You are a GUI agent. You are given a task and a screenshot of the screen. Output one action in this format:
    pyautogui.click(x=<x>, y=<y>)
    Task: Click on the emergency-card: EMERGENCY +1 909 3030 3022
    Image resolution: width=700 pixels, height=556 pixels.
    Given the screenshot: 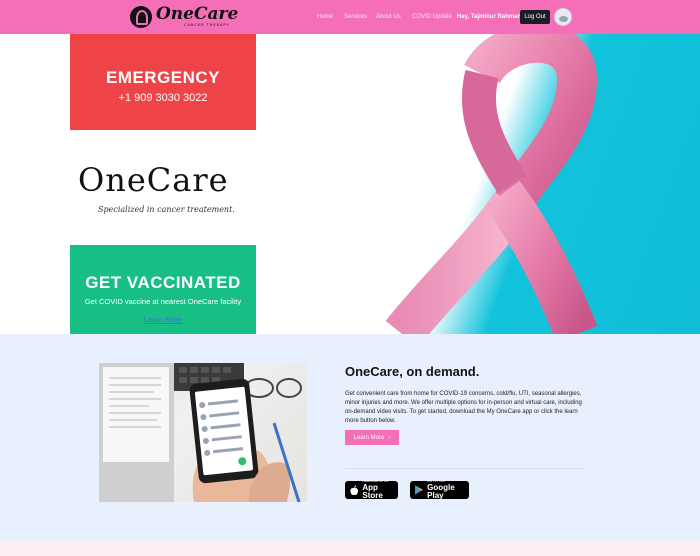 What is the action you would take?
    pyautogui.click(x=163, y=82)
    